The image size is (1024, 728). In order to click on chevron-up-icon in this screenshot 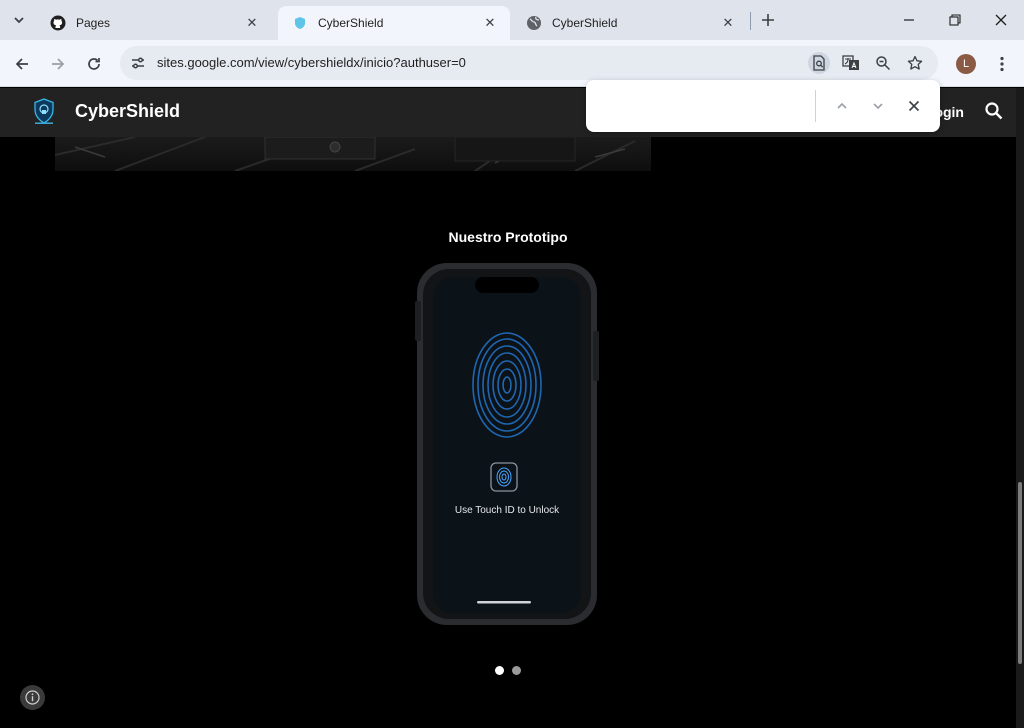, I will do `click(842, 105)`.